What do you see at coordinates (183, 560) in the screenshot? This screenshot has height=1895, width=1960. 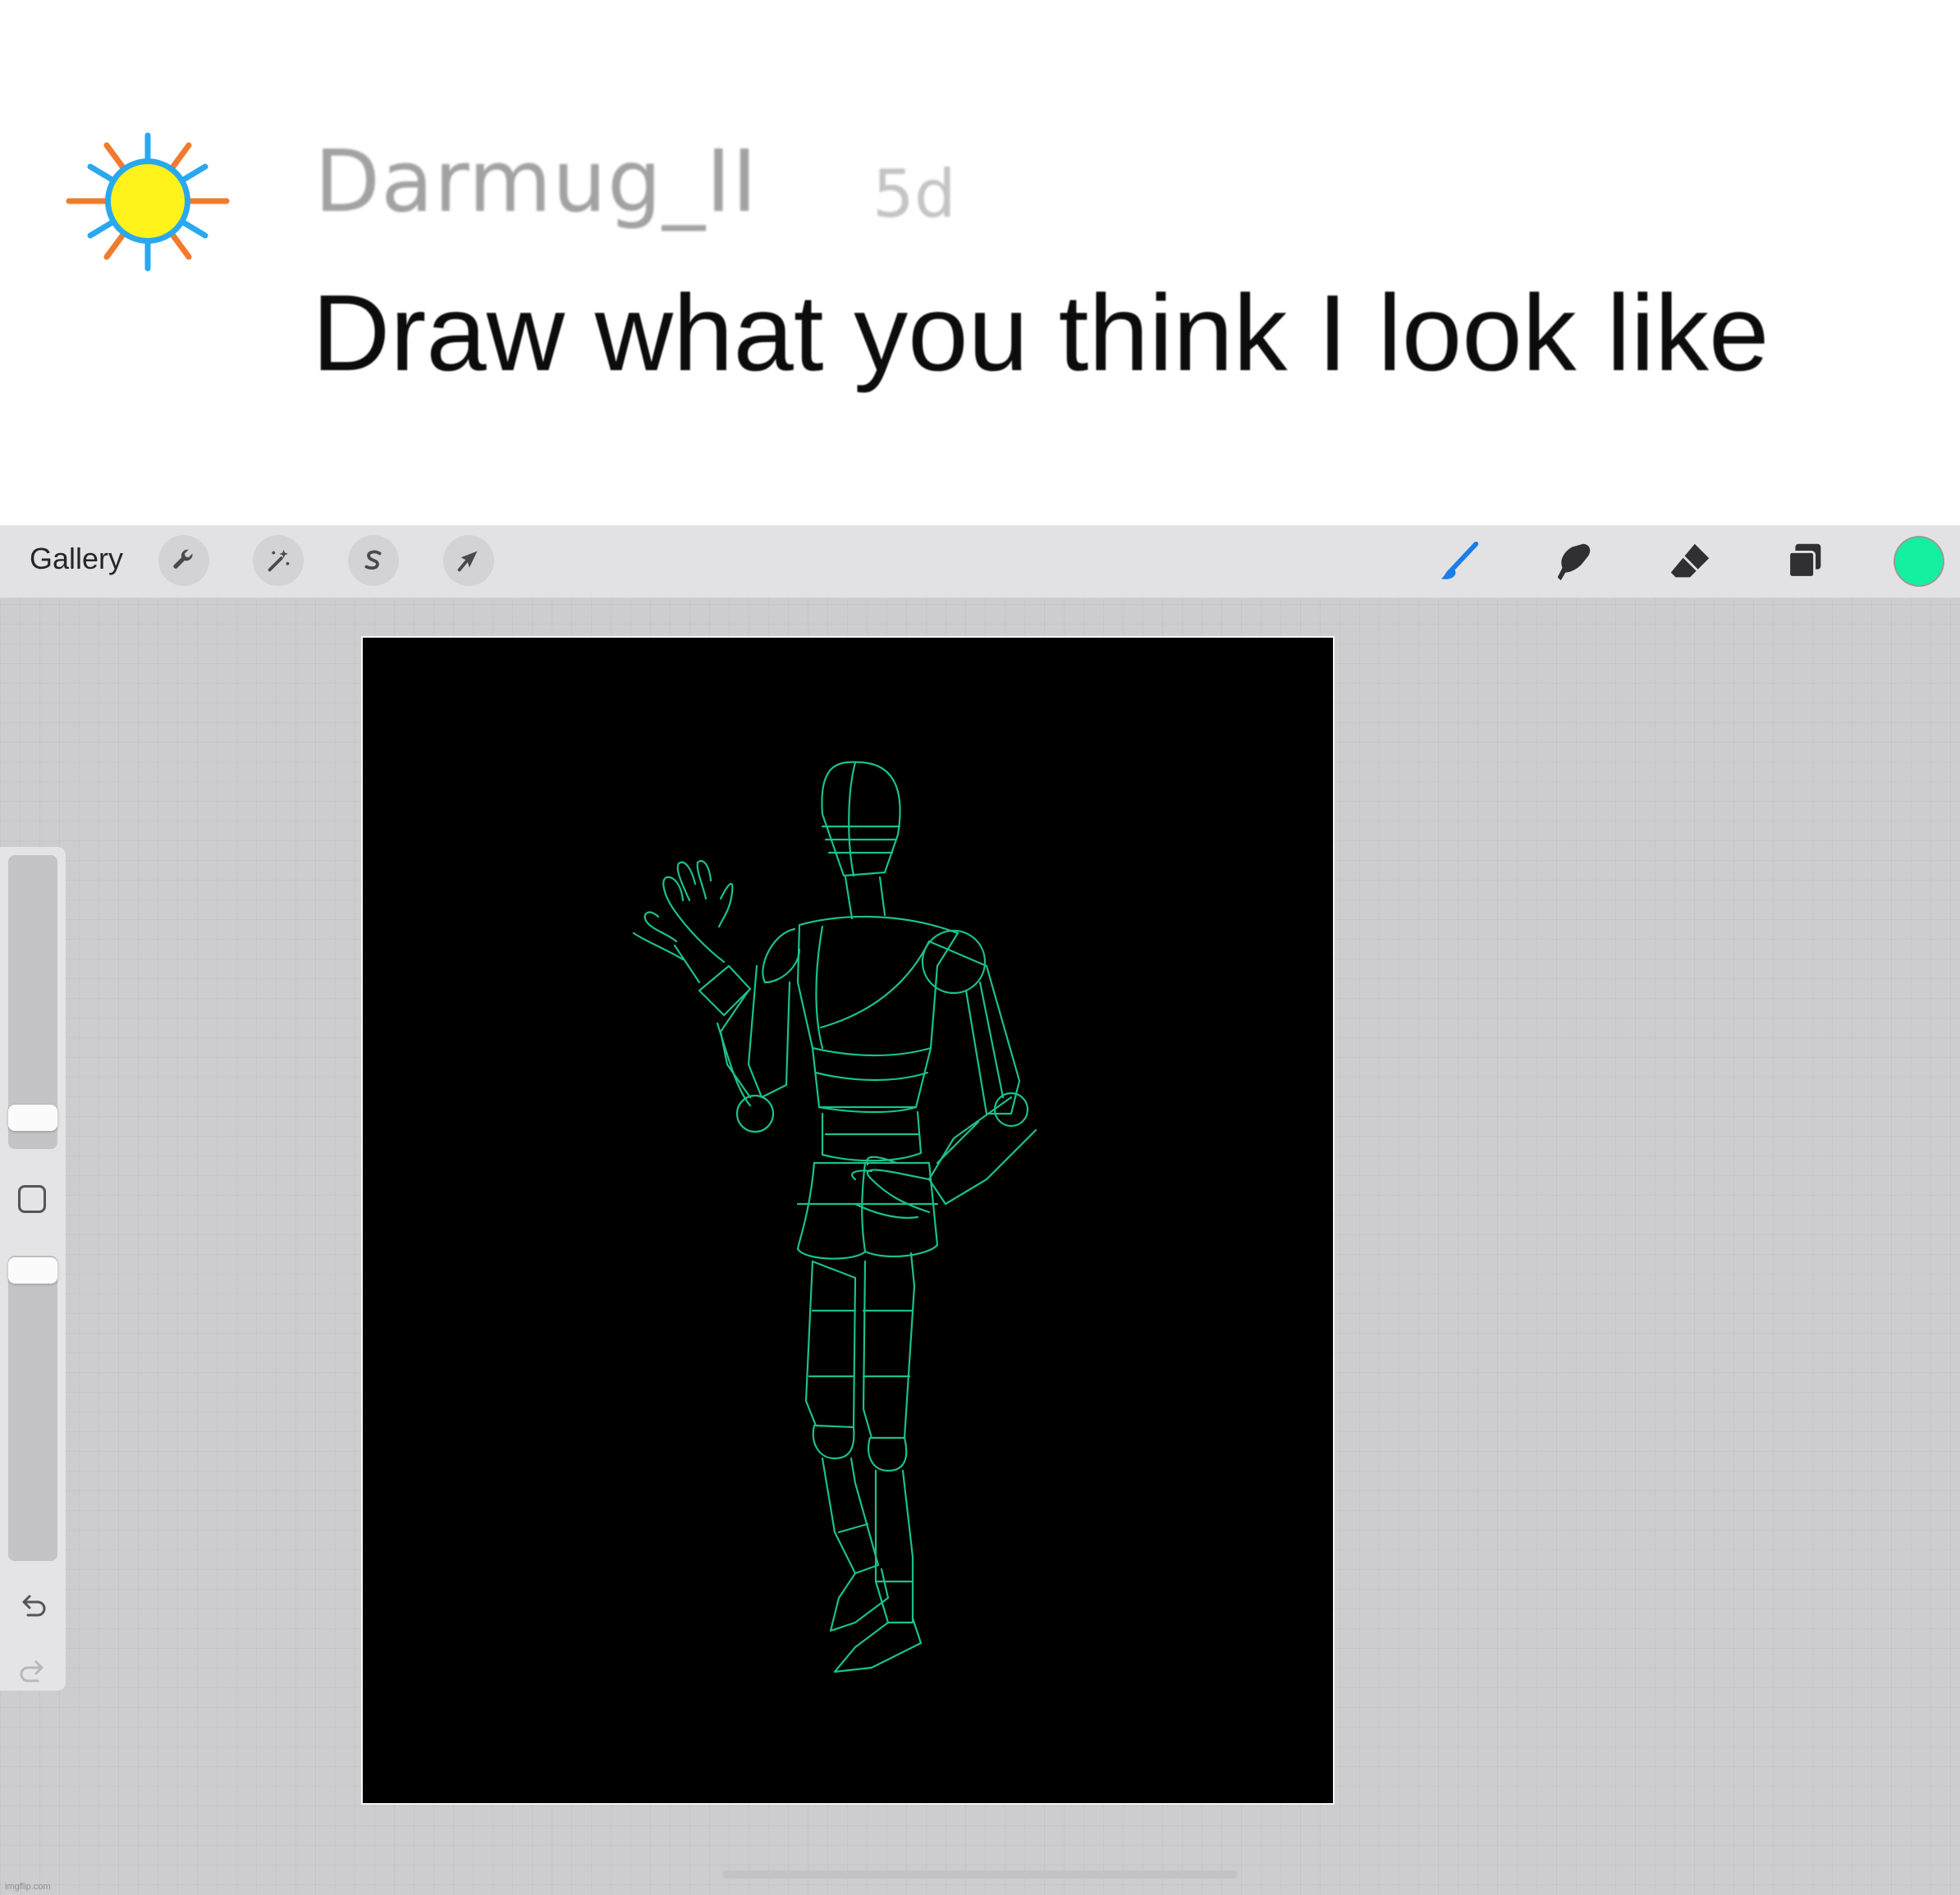 I see `wrench-icon` at bounding box center [183, 560].